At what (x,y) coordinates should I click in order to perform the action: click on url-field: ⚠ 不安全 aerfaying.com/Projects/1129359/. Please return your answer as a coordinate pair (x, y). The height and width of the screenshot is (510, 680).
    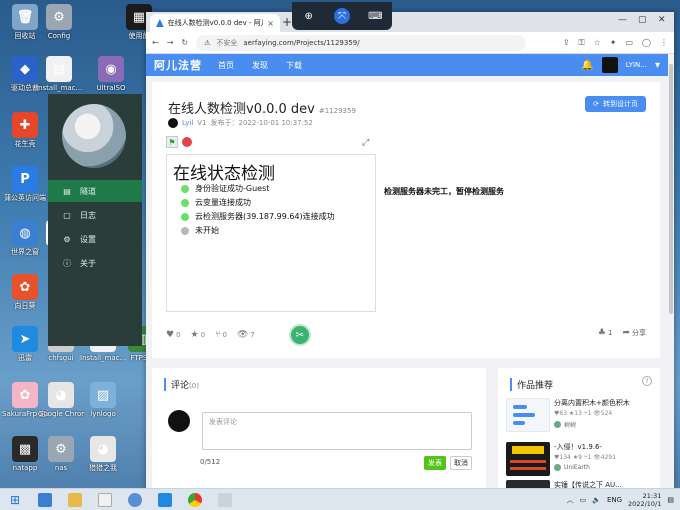
    Looking at the image, I should click on (361, 42).